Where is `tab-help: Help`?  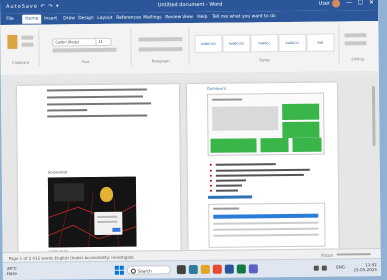 tab-help: Help is located at coordinates (202, 17).